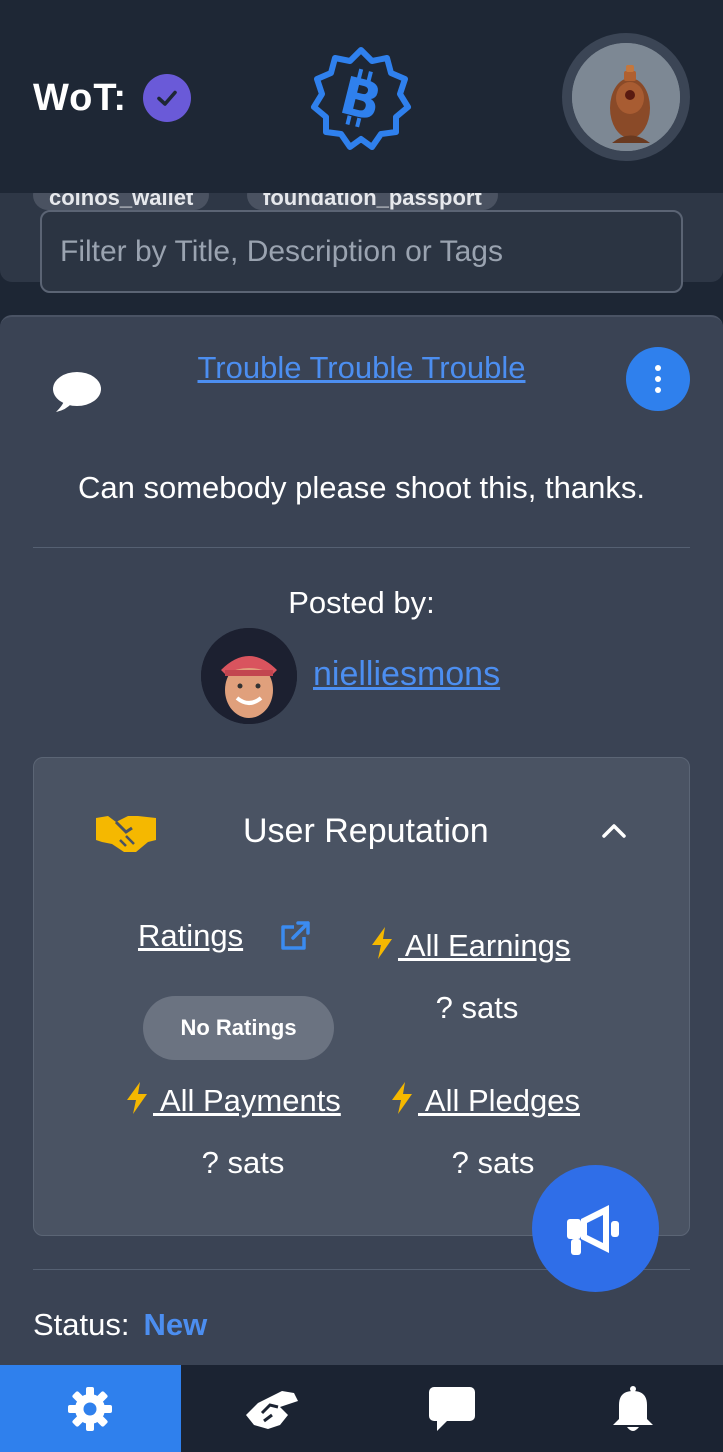 The width and height of the screenshot is (723, 1452). I want to click on status-value: New, so click(175, 1324).